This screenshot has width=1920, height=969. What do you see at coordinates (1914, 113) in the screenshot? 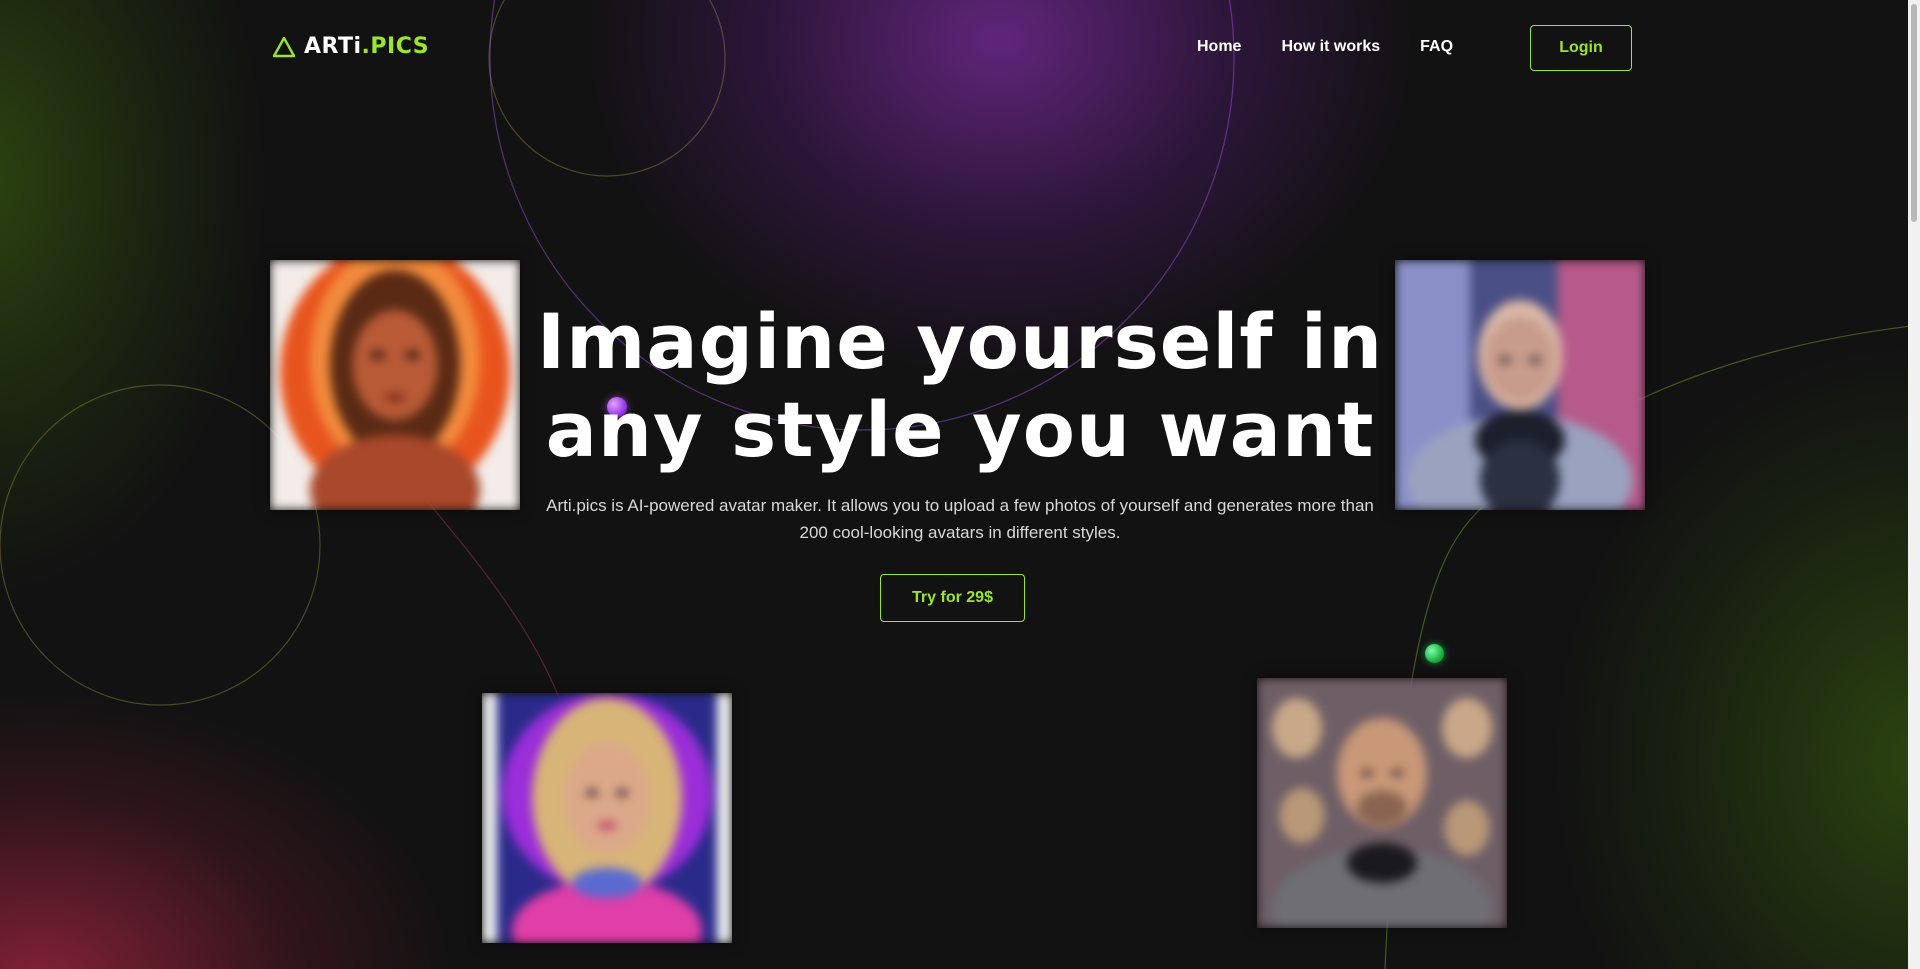
I see `scrollbar-thumb` at bounding box center [1914, 113].